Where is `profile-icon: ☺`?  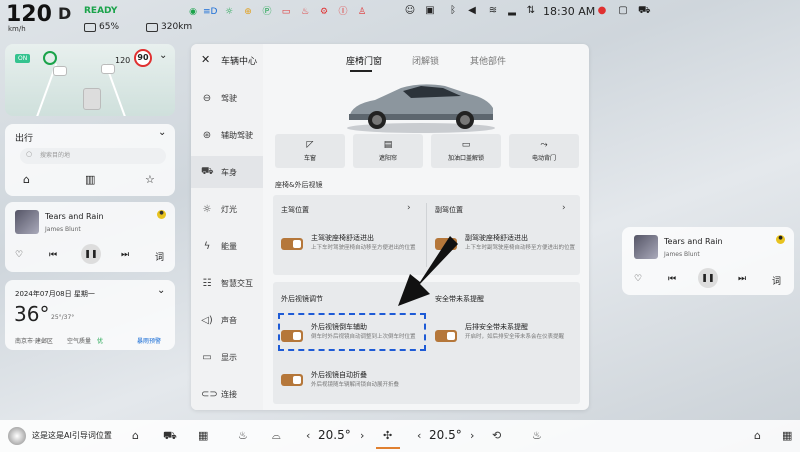 profile-icon: ☺ is located at coordinates (410, 10).